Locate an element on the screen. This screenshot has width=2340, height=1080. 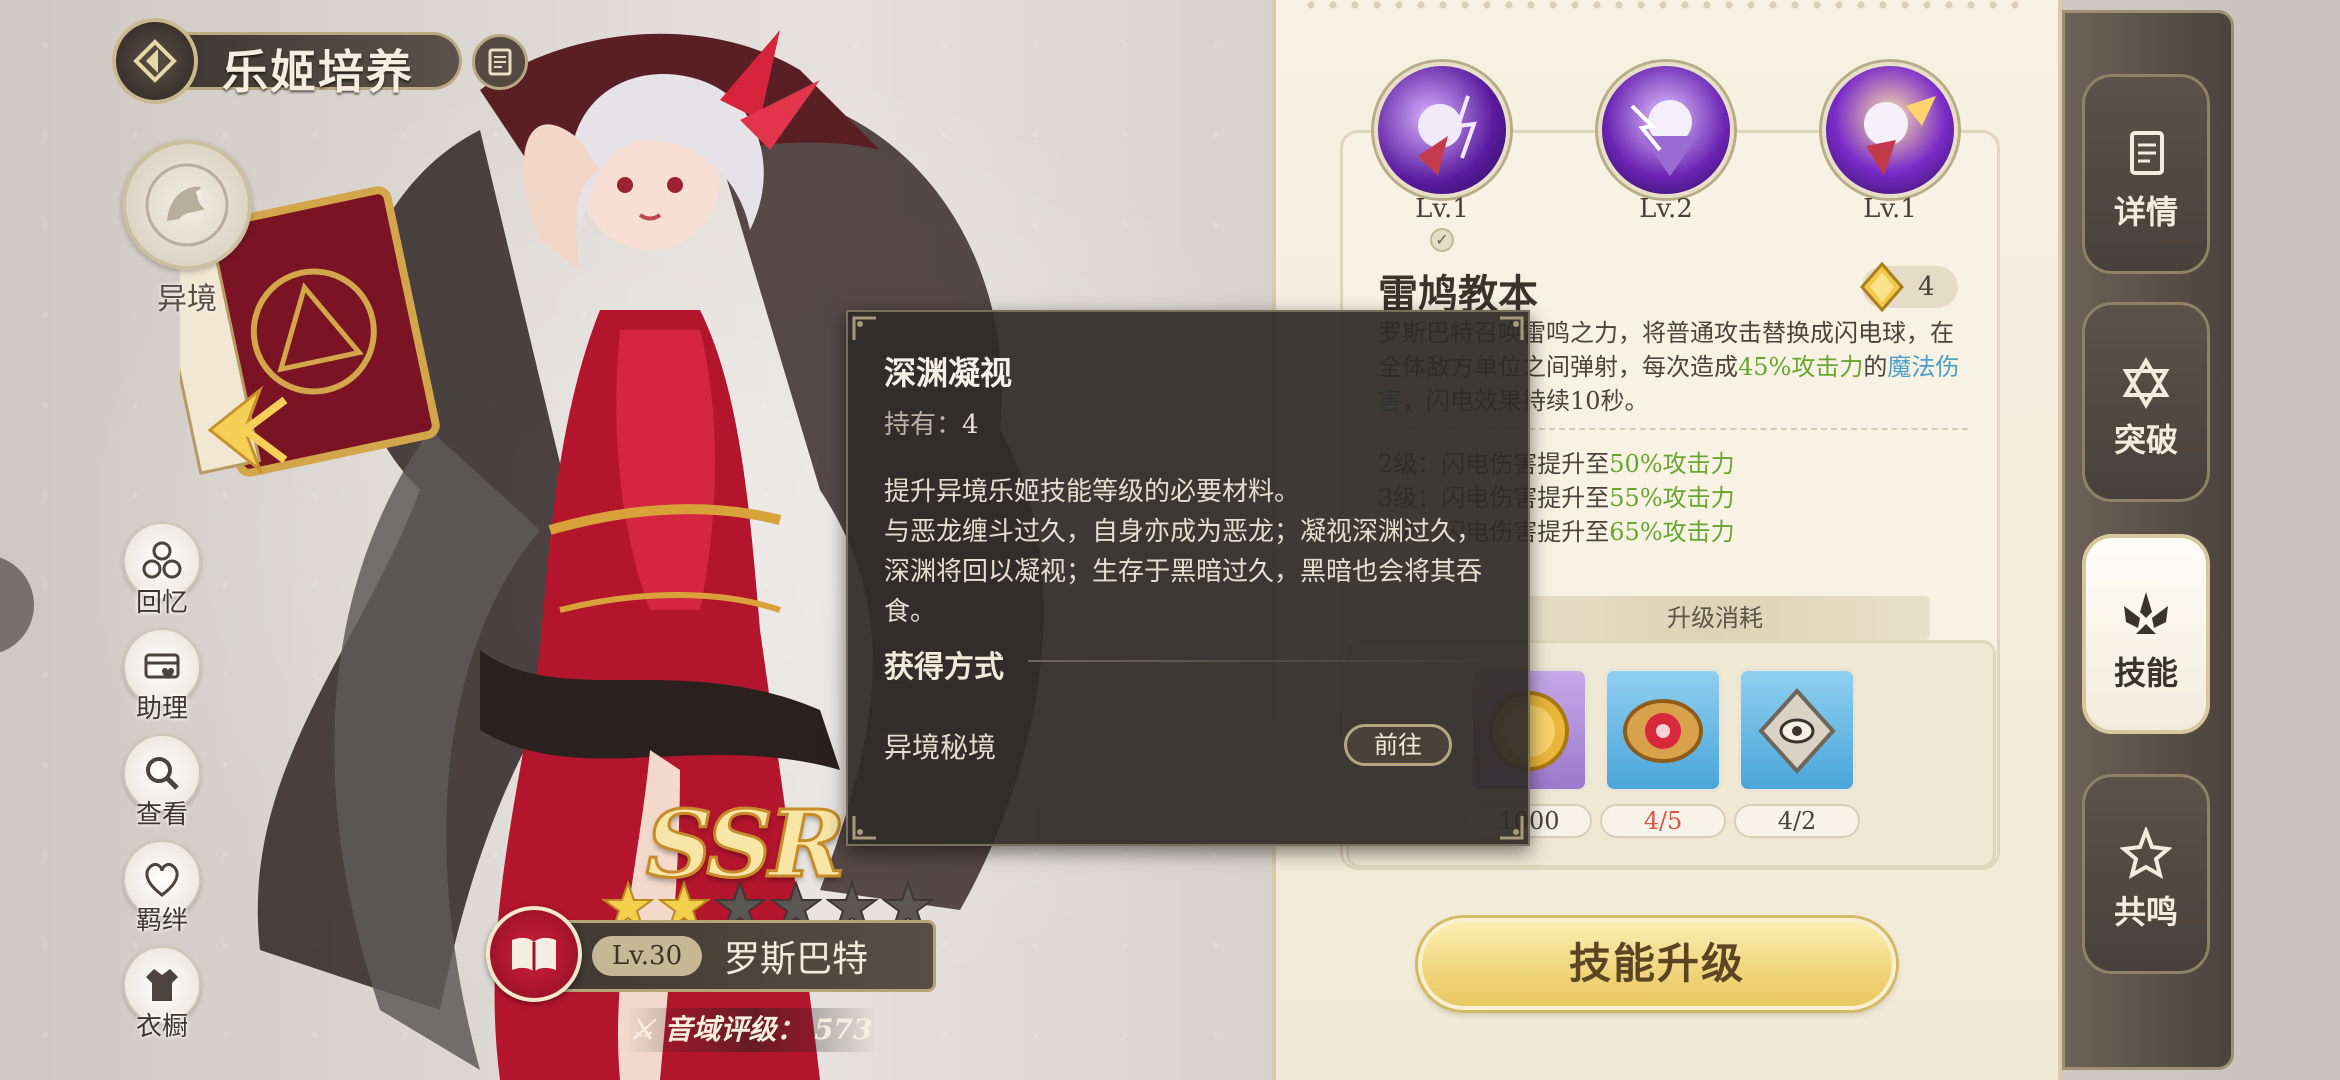
resonance-icon is located at coordinates (2146, 853).